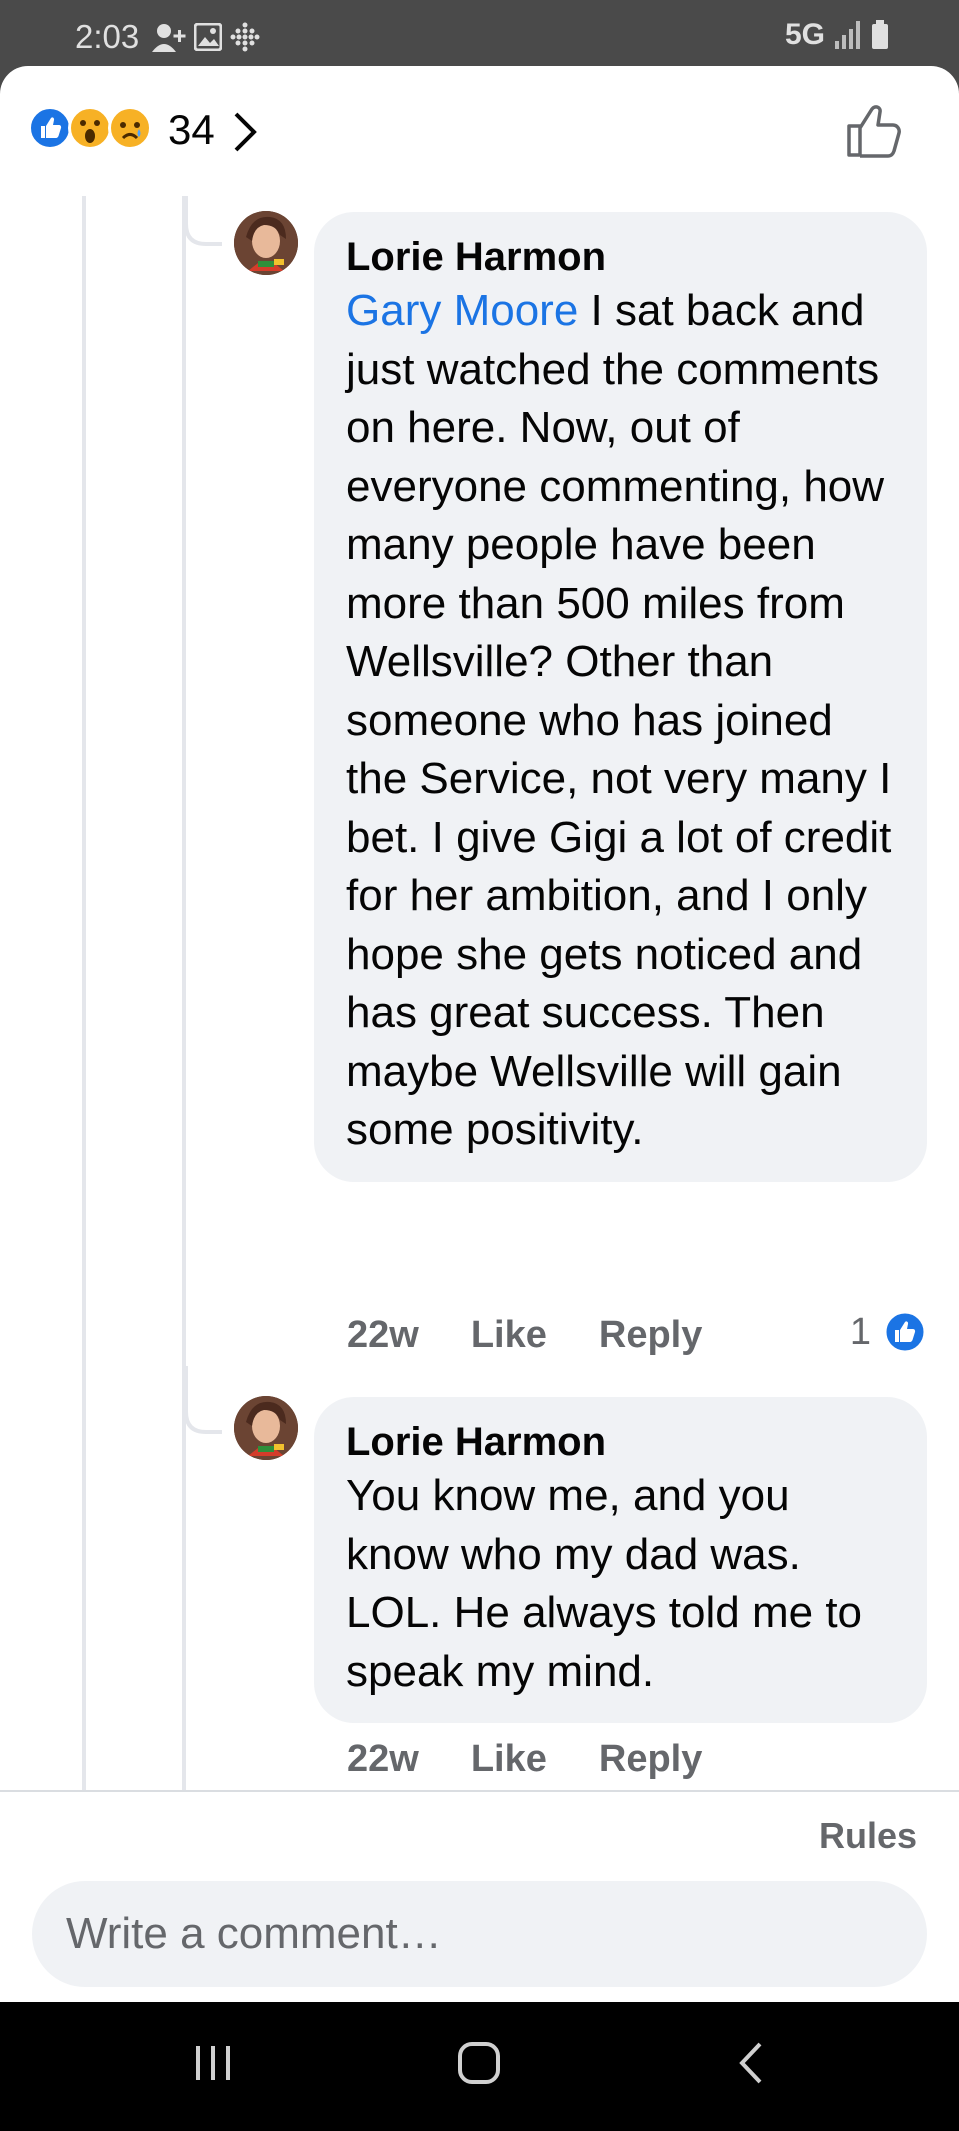 This screenshot has width=959, height=2131. I want to click on signal-icon, so click(847, 35).